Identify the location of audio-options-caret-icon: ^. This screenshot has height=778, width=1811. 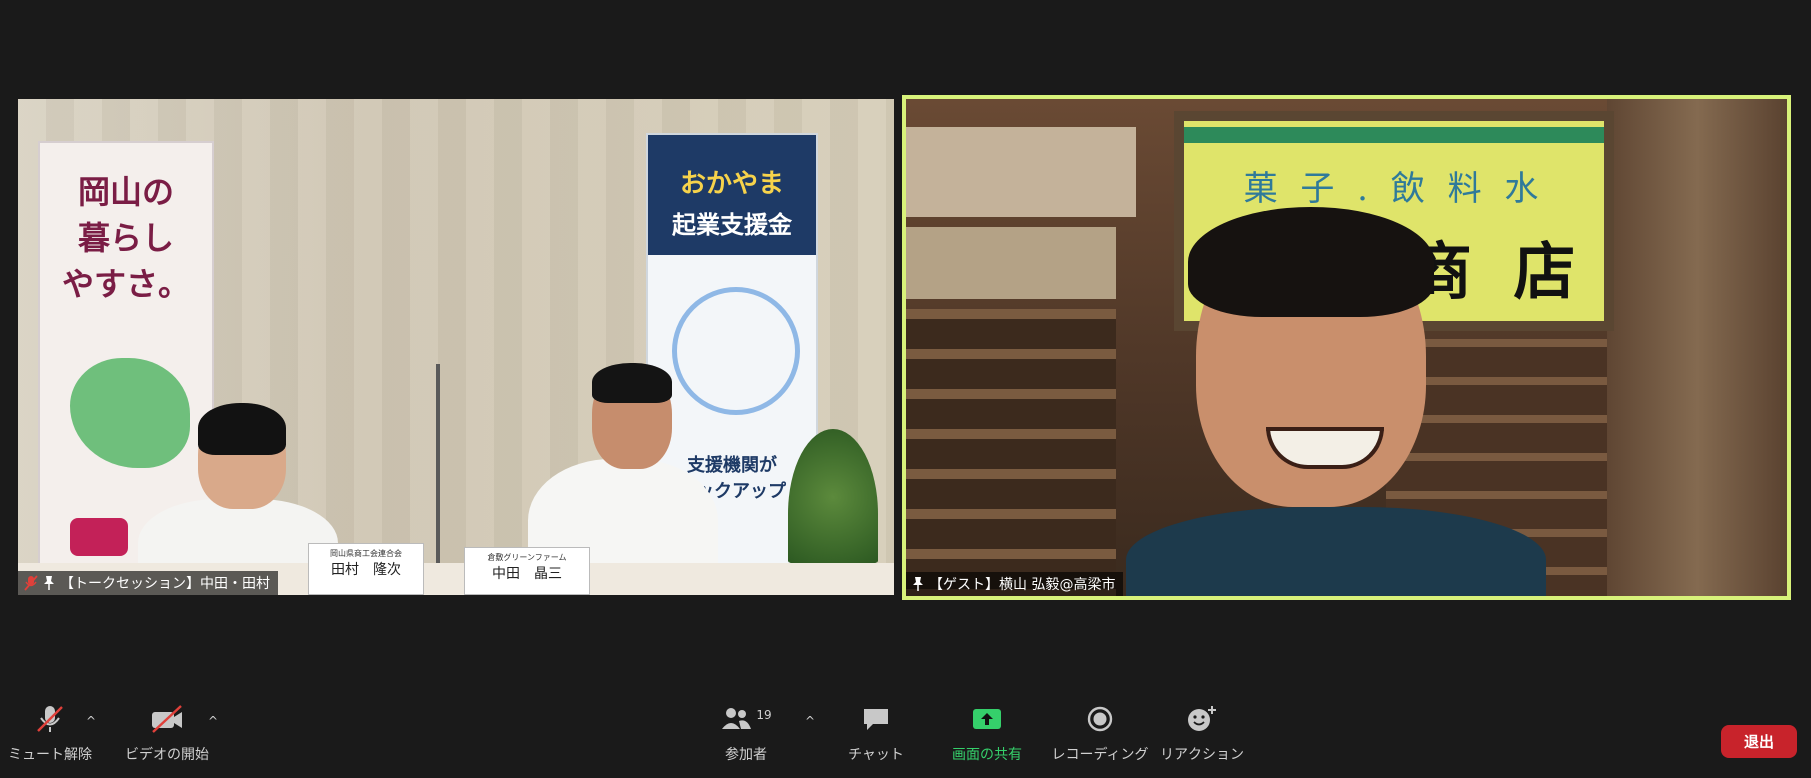
(91, 721).